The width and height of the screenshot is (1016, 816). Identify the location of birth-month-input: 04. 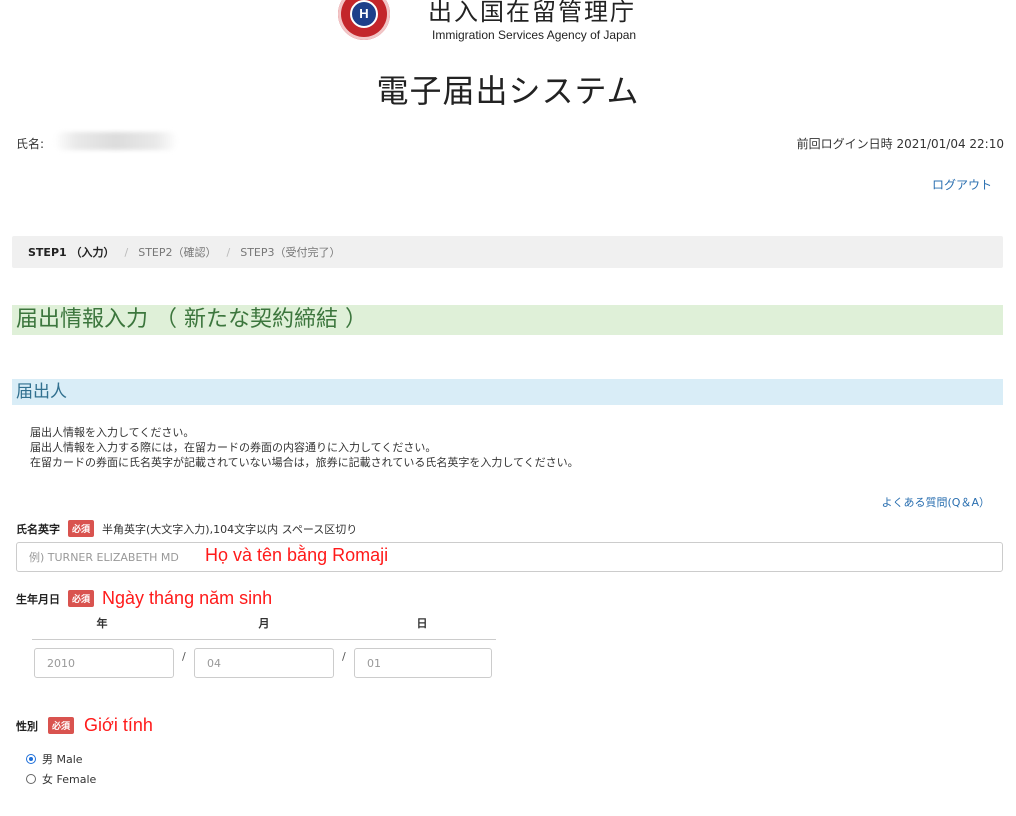
(264, 663).